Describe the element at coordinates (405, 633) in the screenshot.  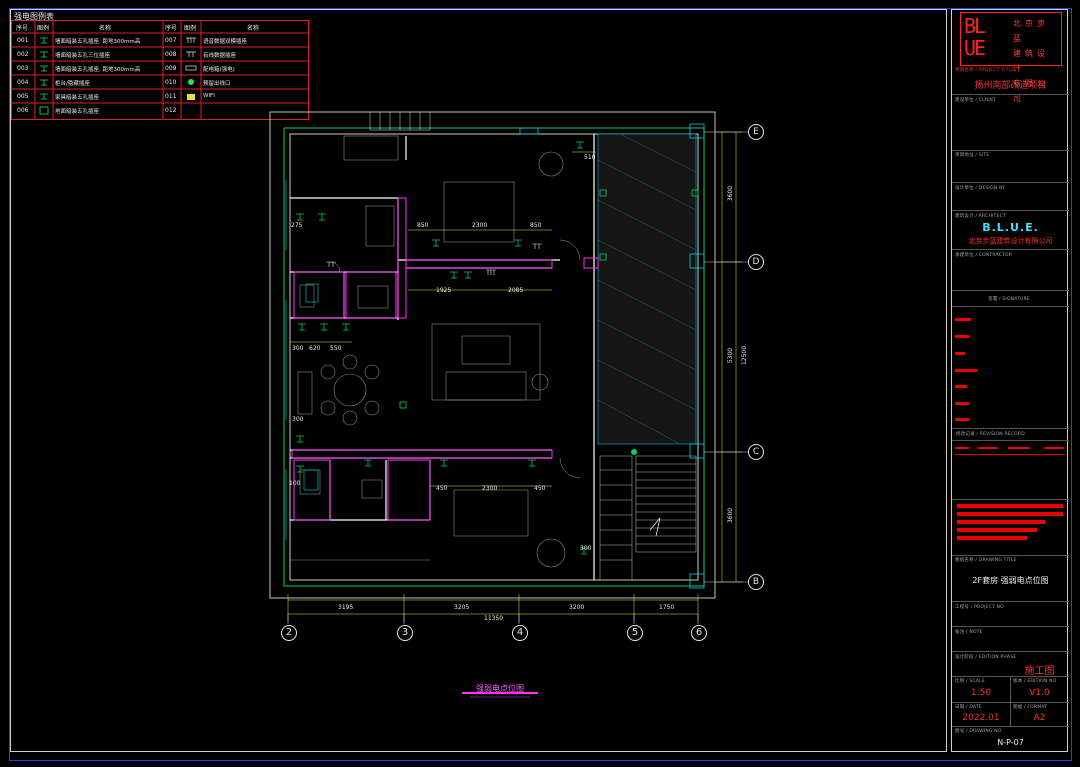
I see `grid-bubble-col: 3` at that location.